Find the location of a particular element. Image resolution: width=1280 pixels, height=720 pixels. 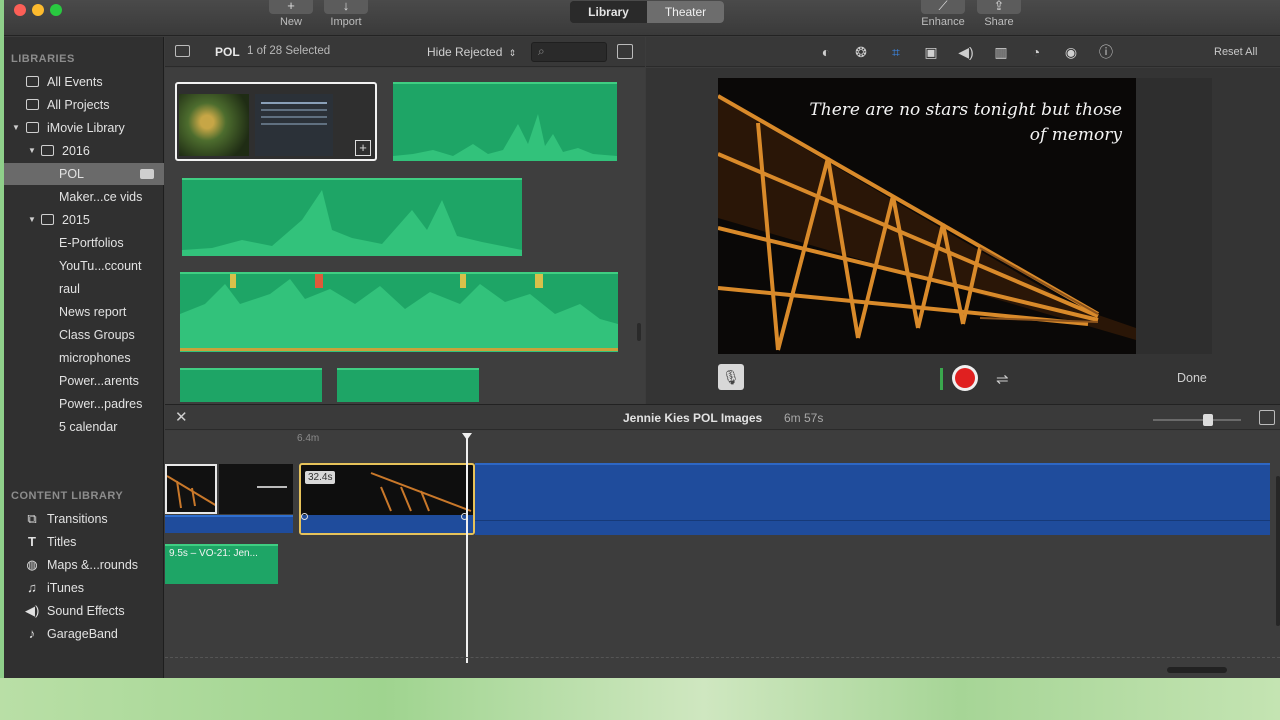

timeline-horizontal-scrollbar is located at coordinates (1197, 670).